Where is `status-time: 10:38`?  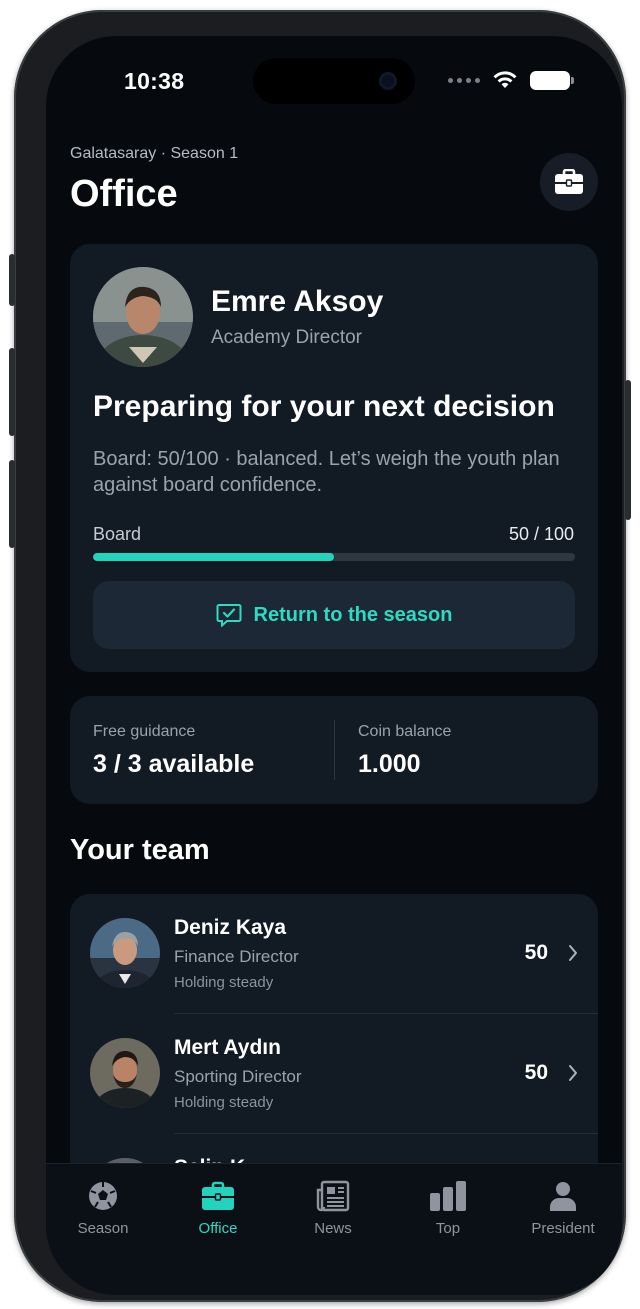 status-time: 10:38 is located at coordinates (154, 81).